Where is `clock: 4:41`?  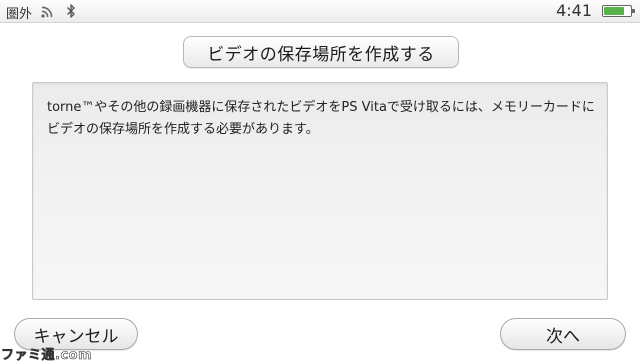
clock: 4:41 is located at coordinates (574, 10).